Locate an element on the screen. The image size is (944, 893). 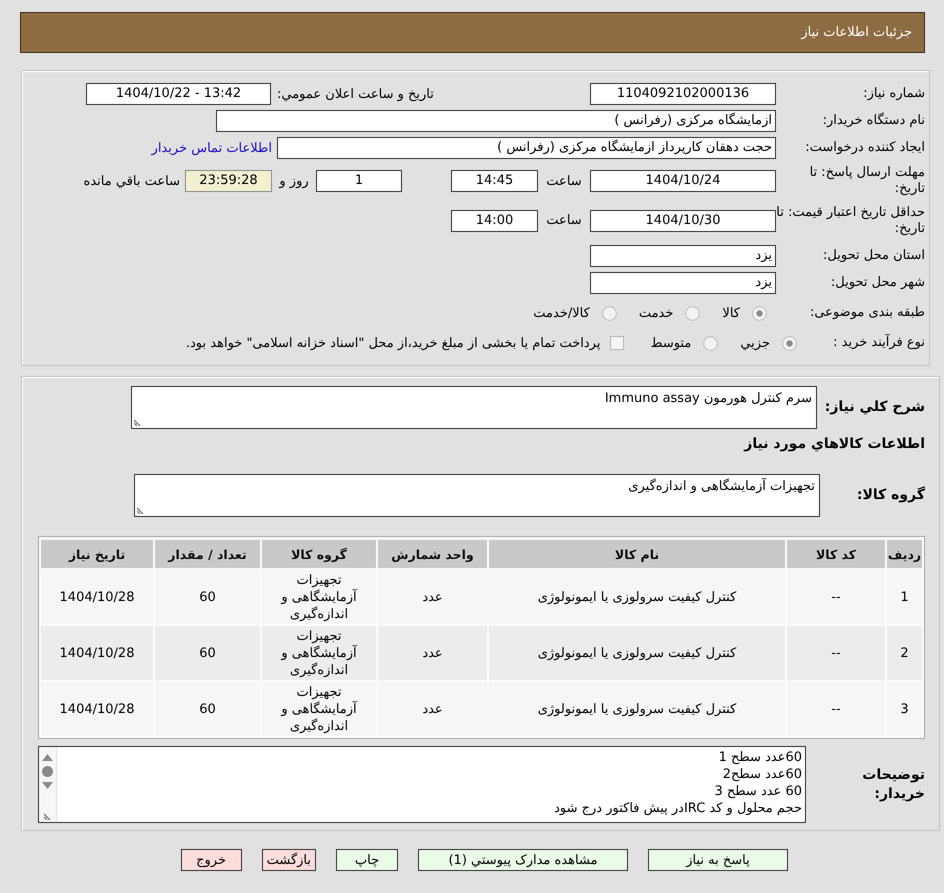
scrollbar is located at coordinates (48, 784).